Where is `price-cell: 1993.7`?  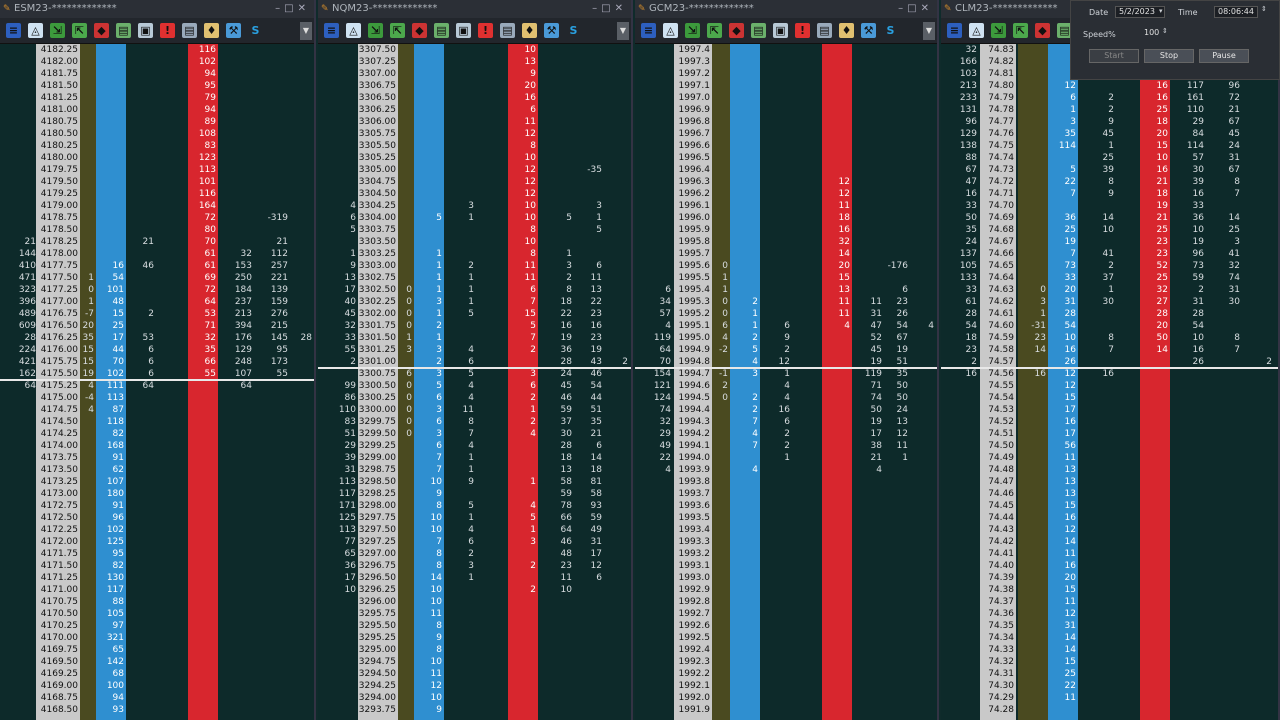 price-cell: 1993.7 is located at coordinates (693, 493).